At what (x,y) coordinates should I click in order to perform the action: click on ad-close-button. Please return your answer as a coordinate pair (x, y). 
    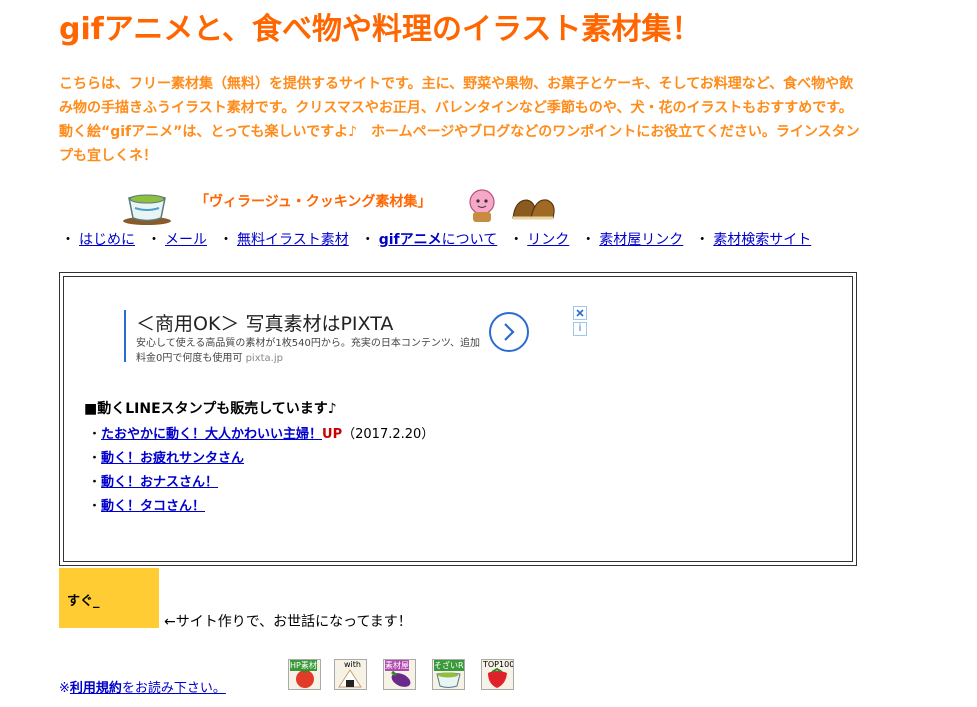
    Looking at the image, I should click on (580, 313).